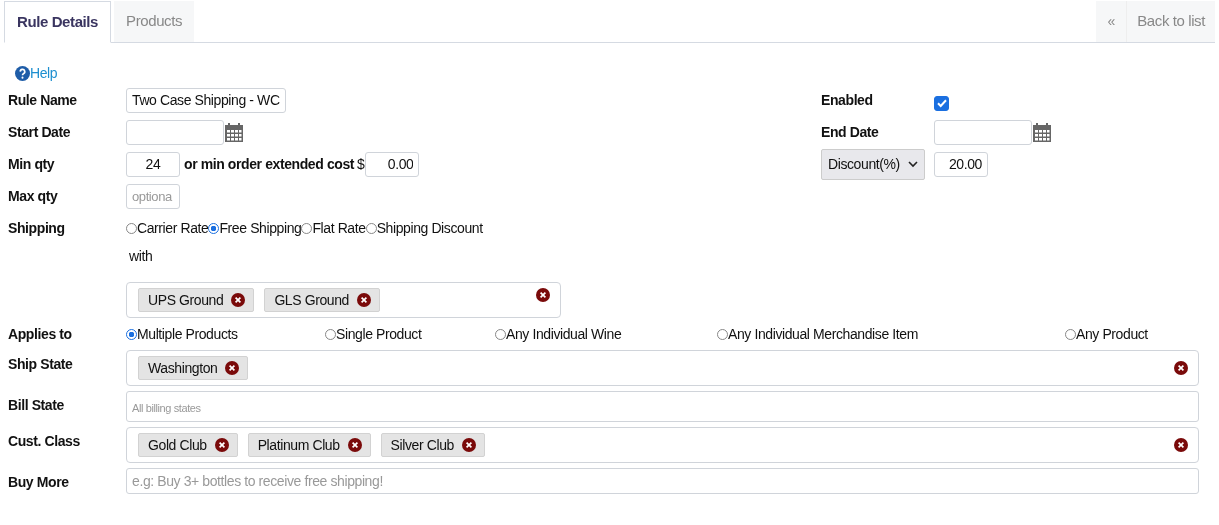 The width and height of the screenshot is (1219, 525). What do you see at coordinates (361, 164) in the screenshot?
I see `currency-sign: $` at bounding box center [361, 164].